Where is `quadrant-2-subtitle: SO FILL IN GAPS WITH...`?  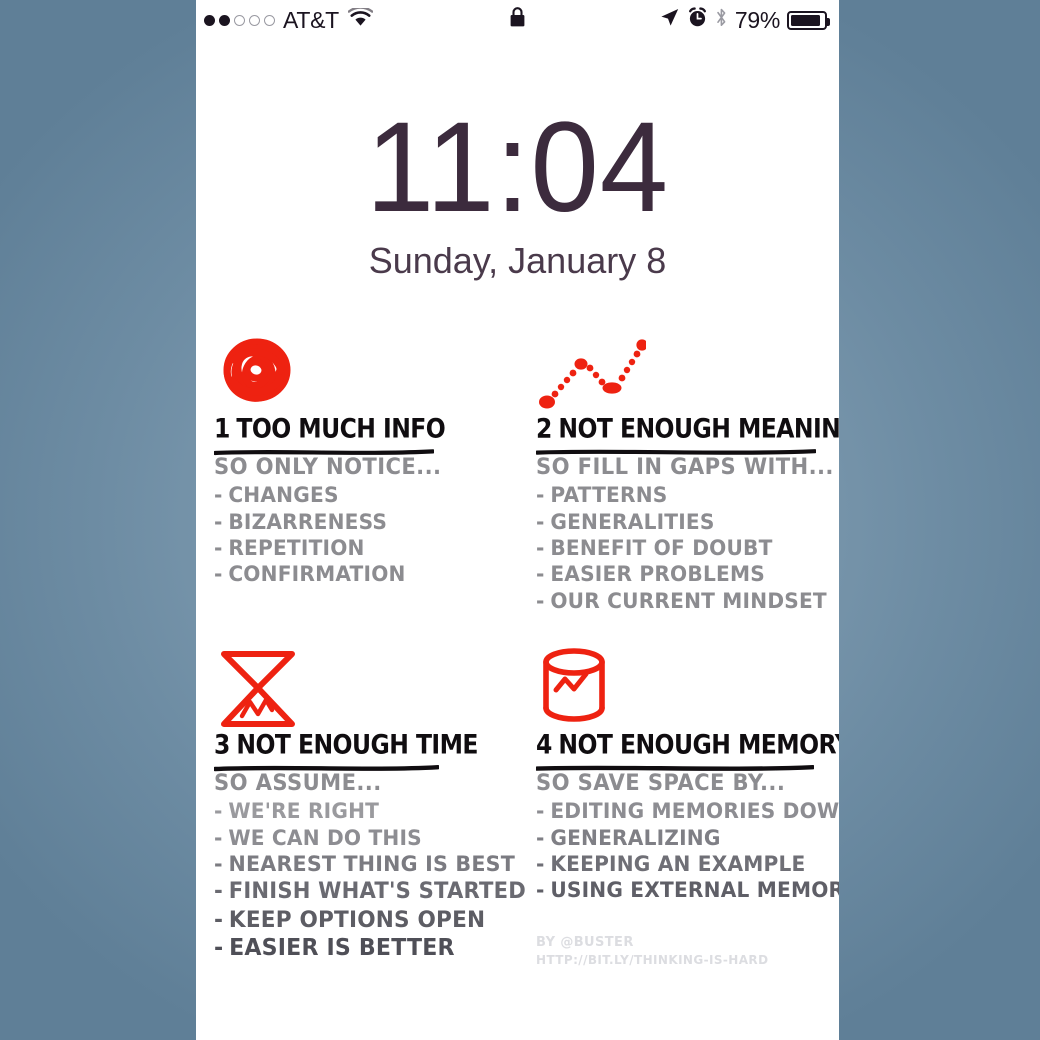
quadrant-2-subtitle: SO FILL IN GAPS WITH... is located at coordinates (685, 468).